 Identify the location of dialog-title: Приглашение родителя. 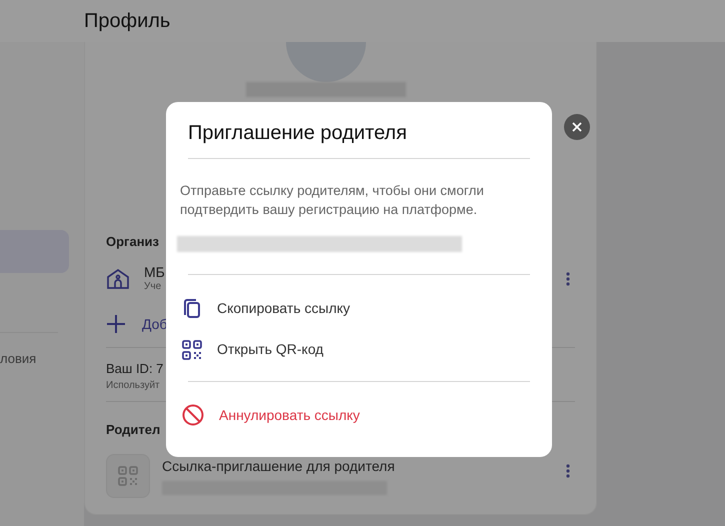
(298, 133).